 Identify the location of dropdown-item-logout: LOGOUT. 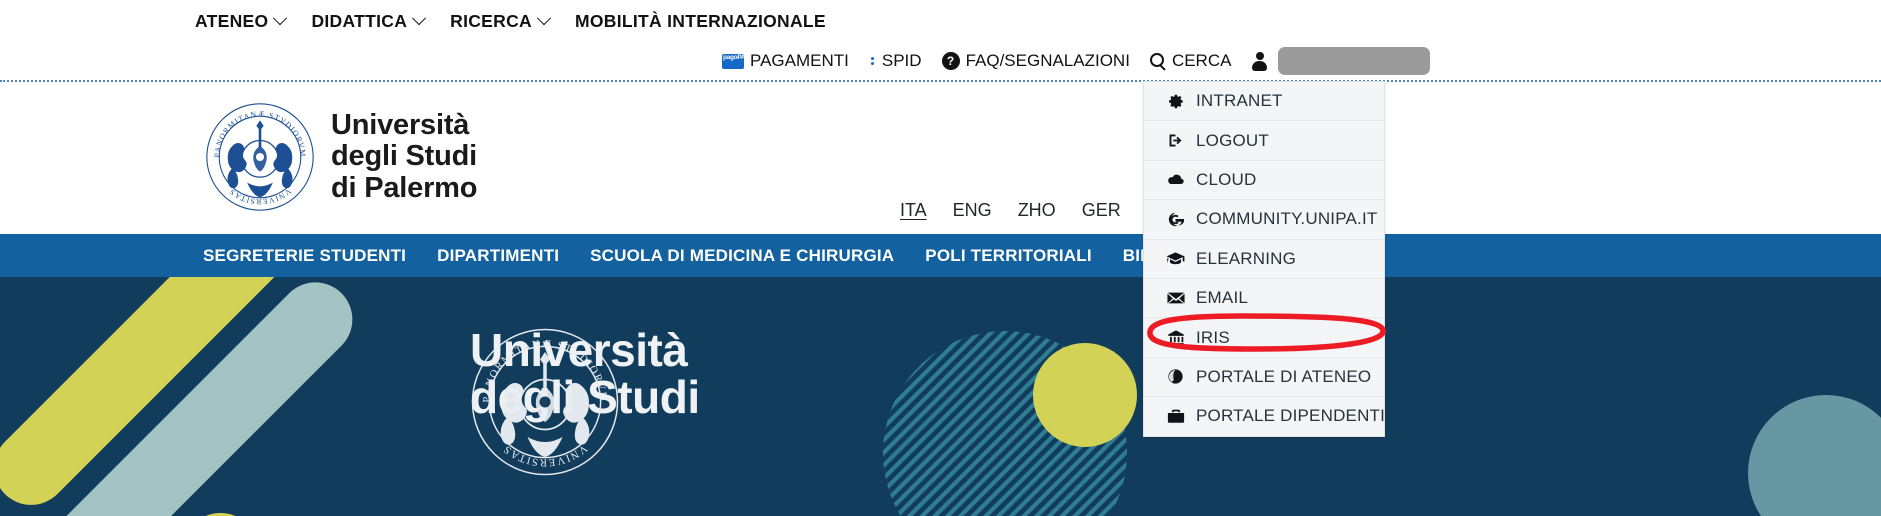
(1264, 141).